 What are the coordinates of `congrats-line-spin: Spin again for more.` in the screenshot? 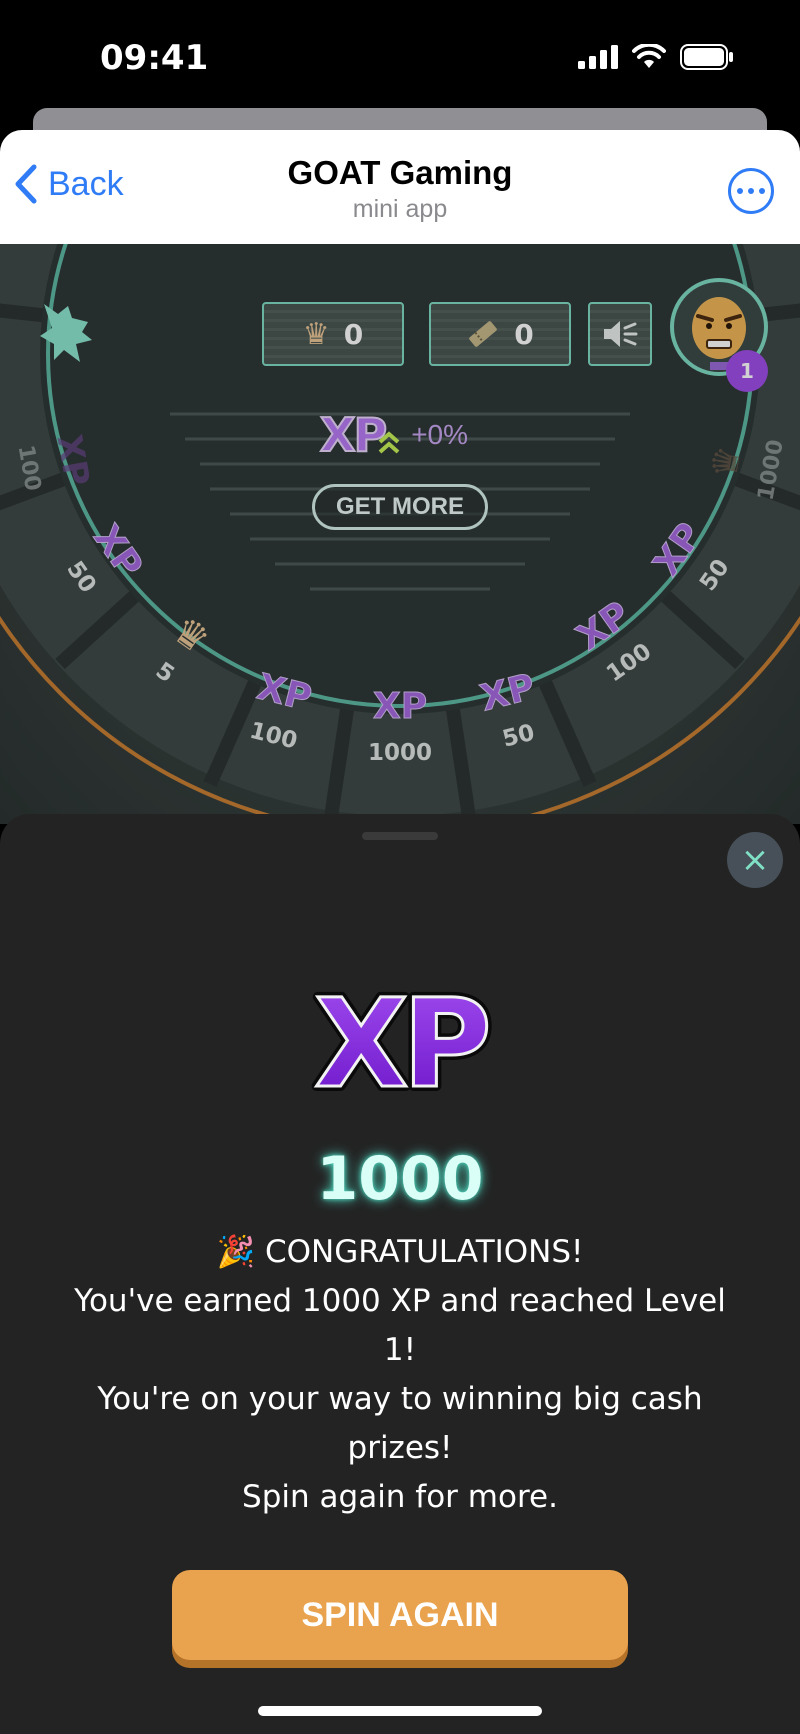 It's located at (400, 1497).